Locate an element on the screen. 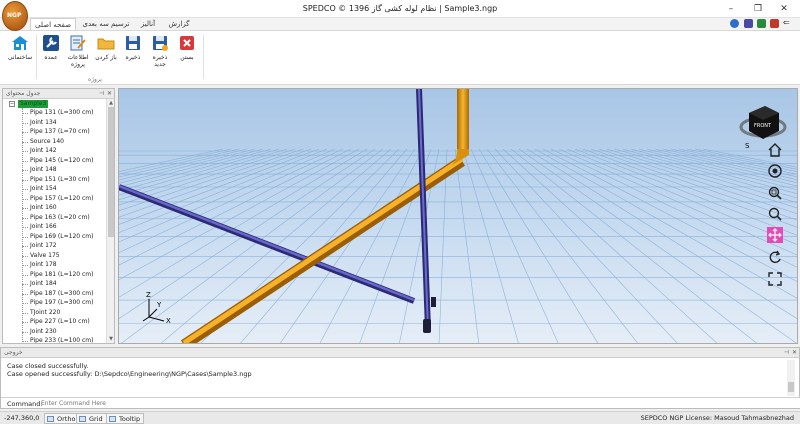 The image size is (800, 424). tree-item: Pipe 157 (L=120 cm) is located at coordinates (55, 199).